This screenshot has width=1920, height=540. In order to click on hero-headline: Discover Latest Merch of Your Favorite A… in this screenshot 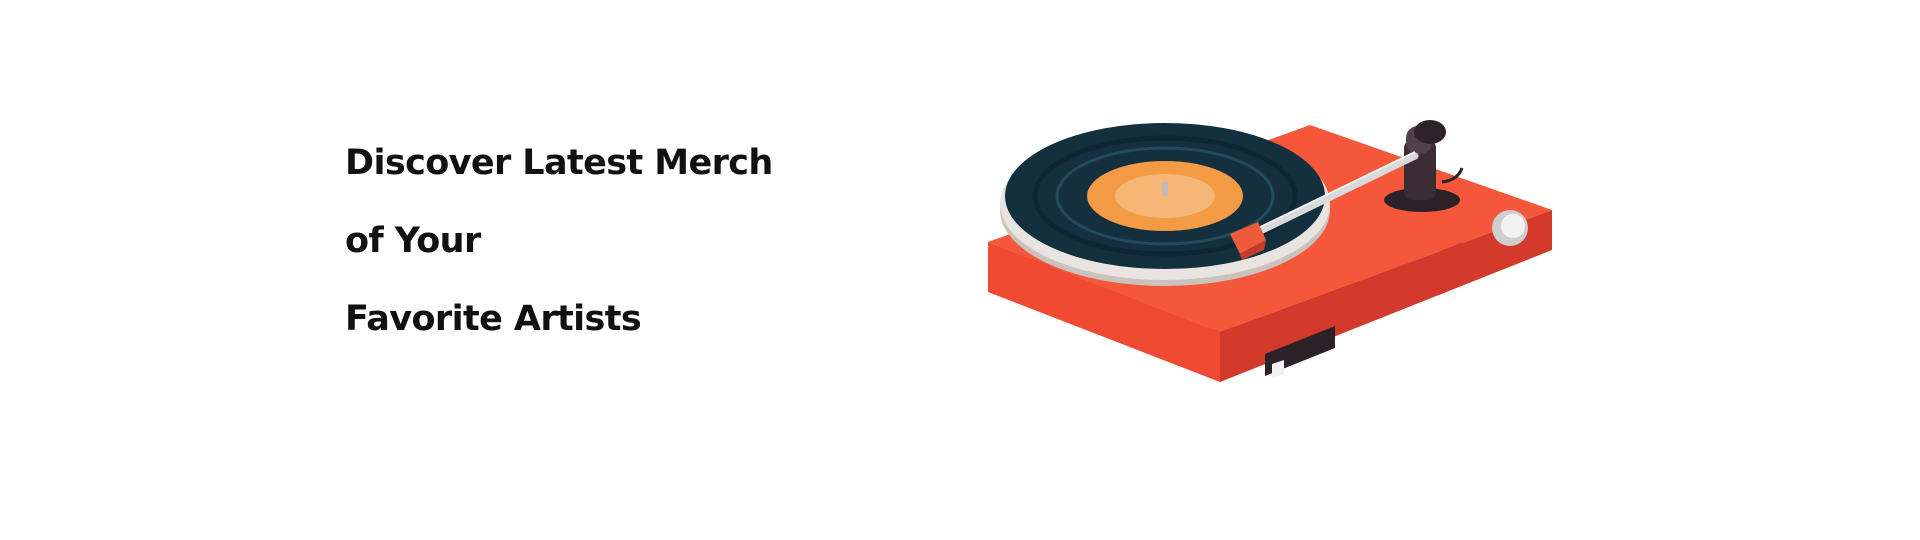, I will do `click(559, 241)`.